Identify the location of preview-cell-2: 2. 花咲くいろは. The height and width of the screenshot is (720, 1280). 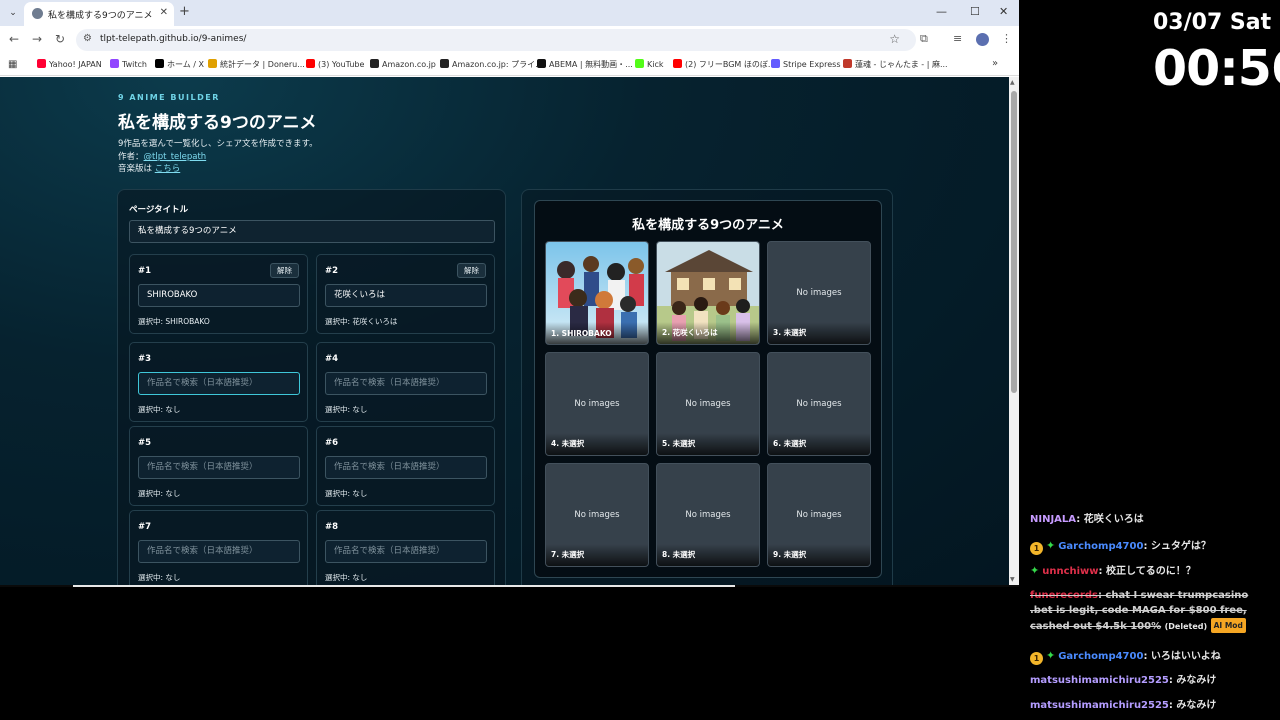
(708, 293).